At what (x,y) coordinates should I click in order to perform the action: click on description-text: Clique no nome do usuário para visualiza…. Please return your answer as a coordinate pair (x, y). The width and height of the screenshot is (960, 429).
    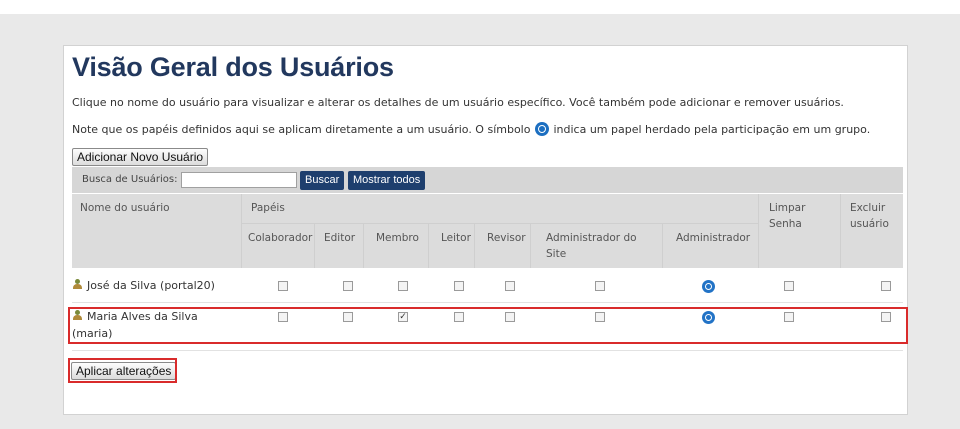
    Looking at the image, I should click on (458, 102).